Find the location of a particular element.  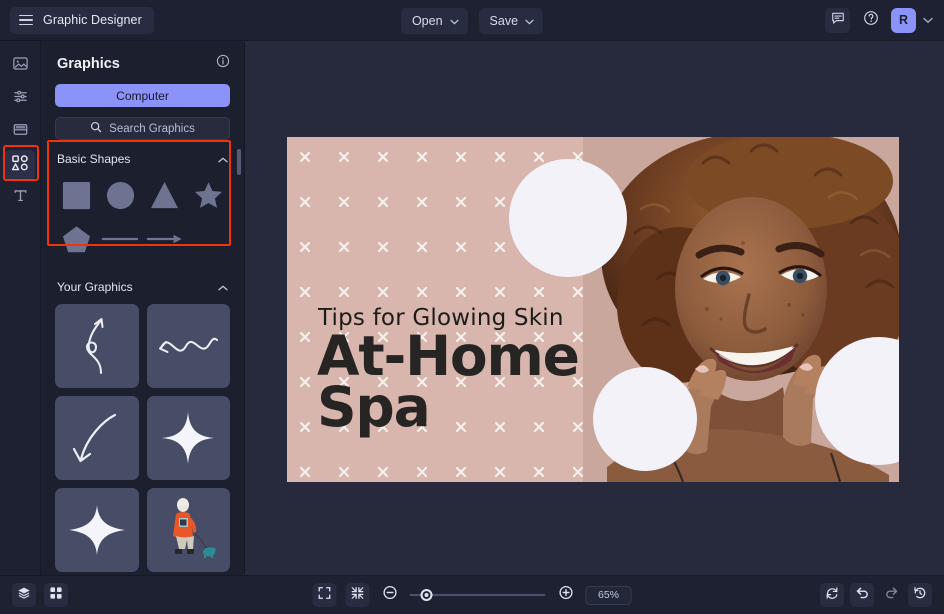

graphic-curved-arrow is located at coordinates (97, 438).